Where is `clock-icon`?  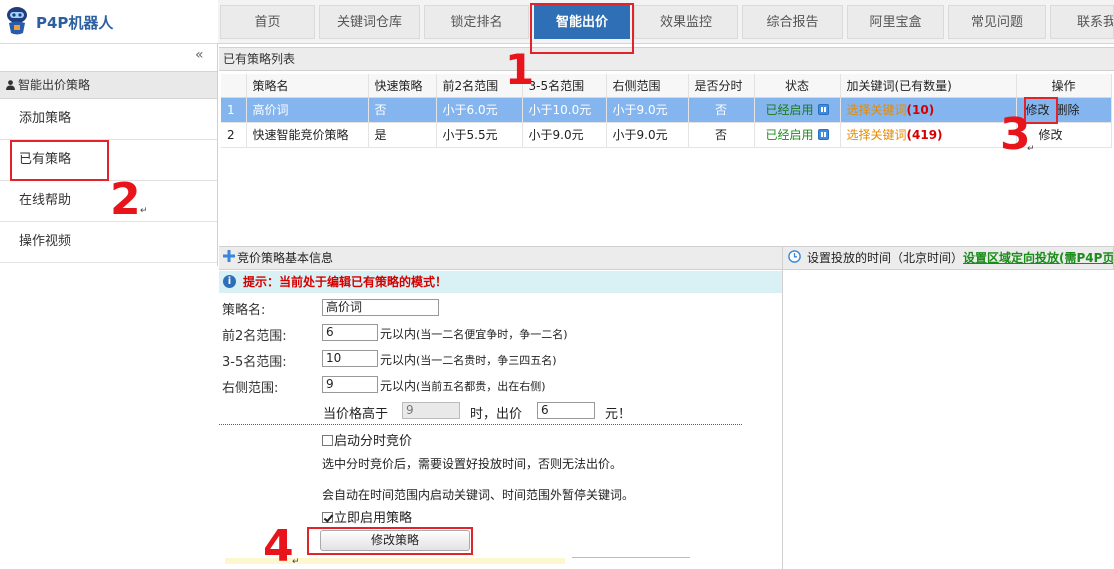 clock-icon is located at coordinates (794, 256).